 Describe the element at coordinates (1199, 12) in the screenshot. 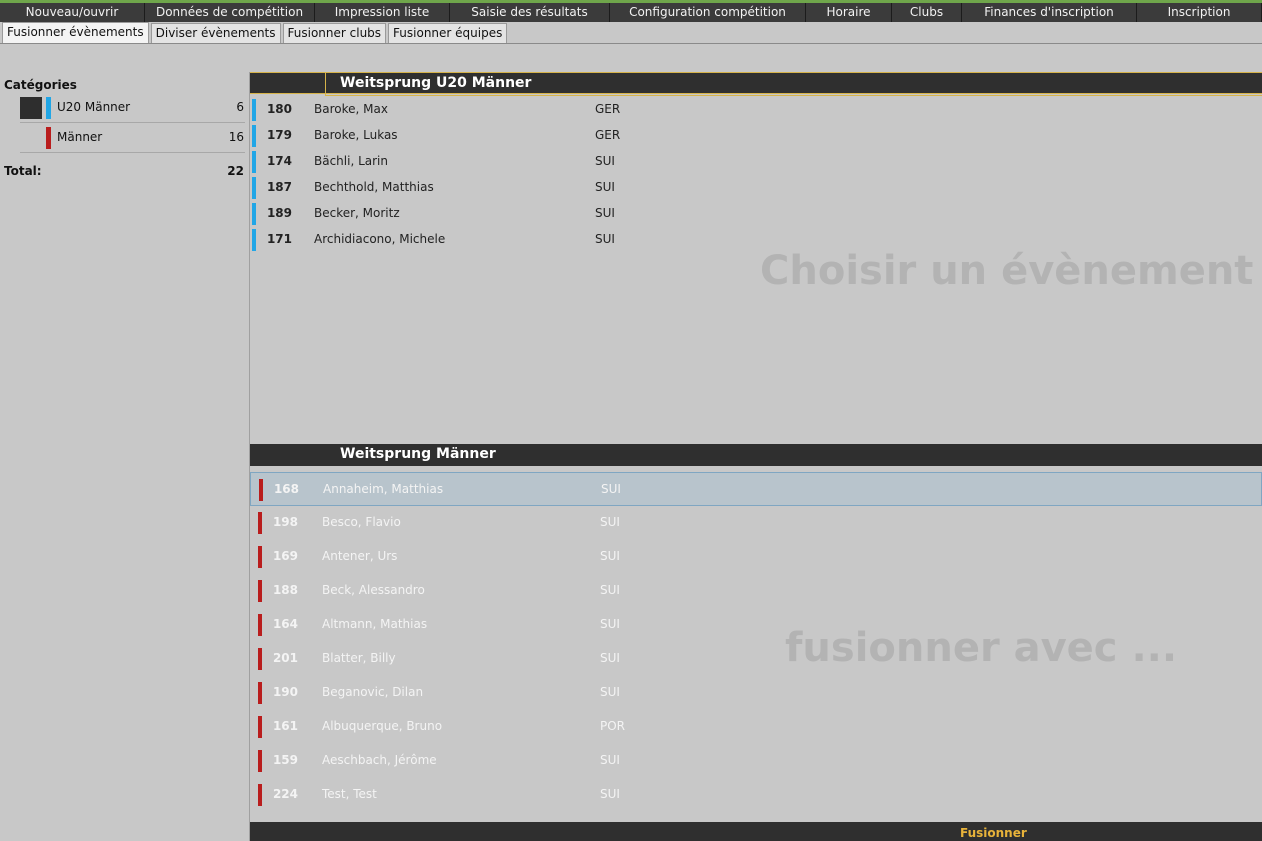

I see `menu-item: Inscription` at that location.